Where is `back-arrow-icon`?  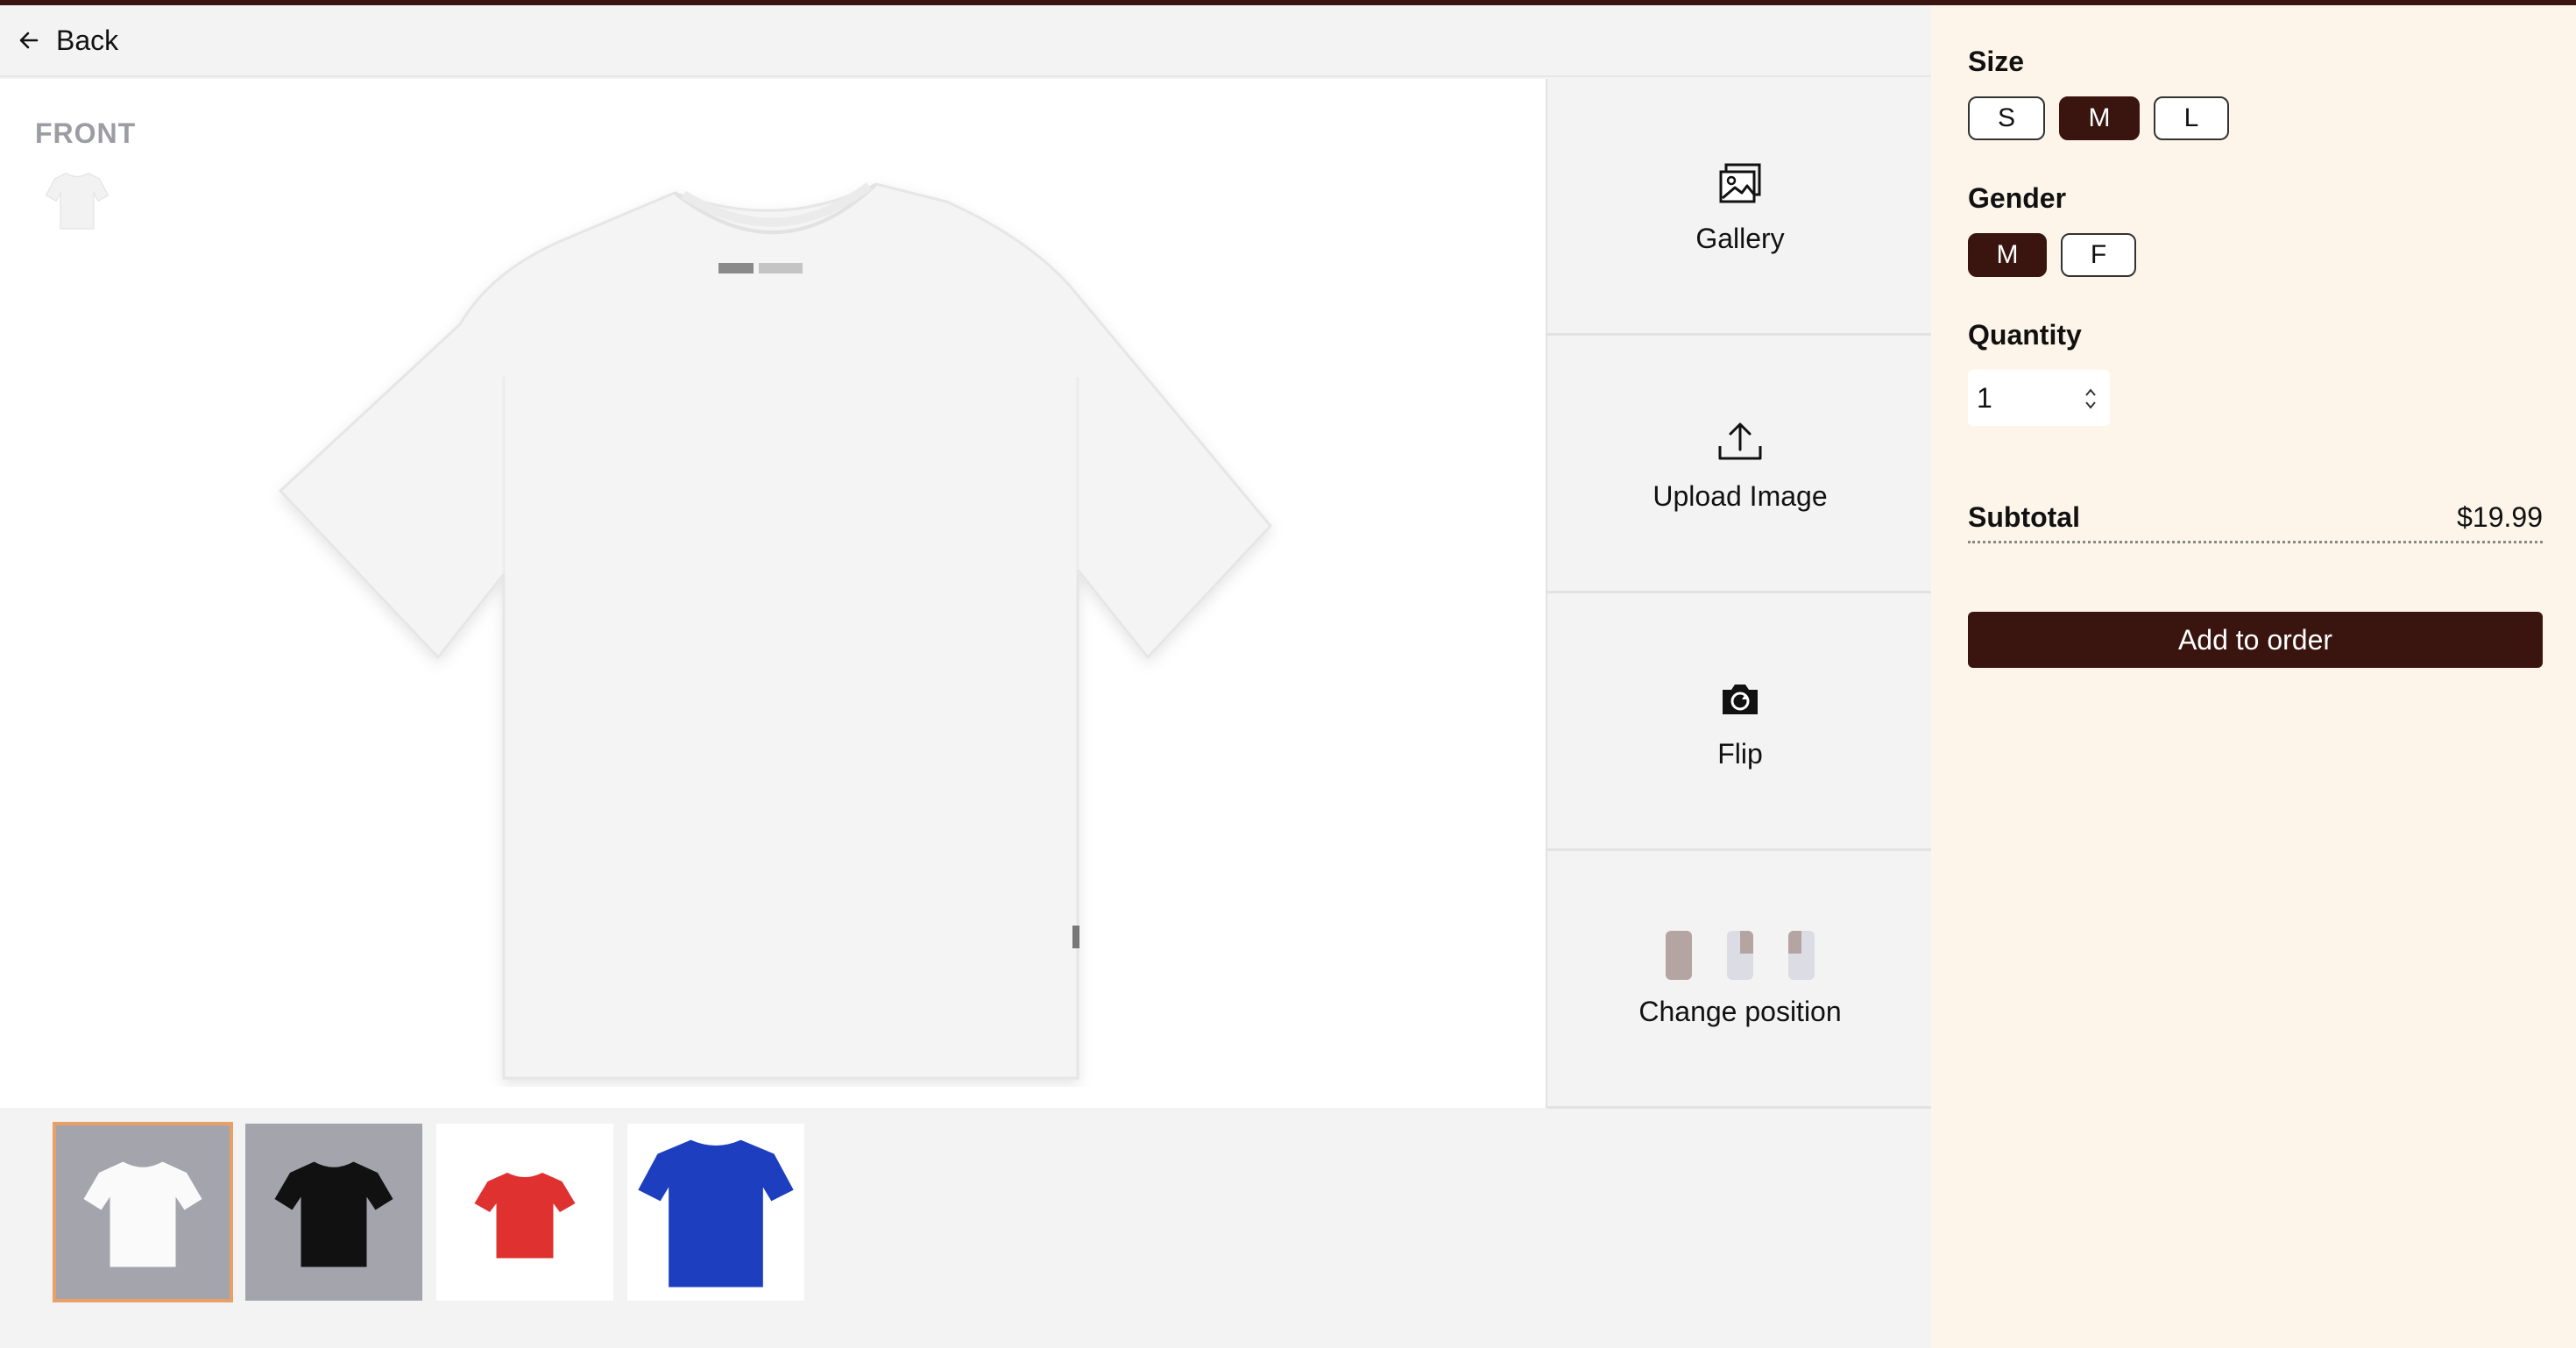 back-arrow-icon is located at coordinates (29, 40).